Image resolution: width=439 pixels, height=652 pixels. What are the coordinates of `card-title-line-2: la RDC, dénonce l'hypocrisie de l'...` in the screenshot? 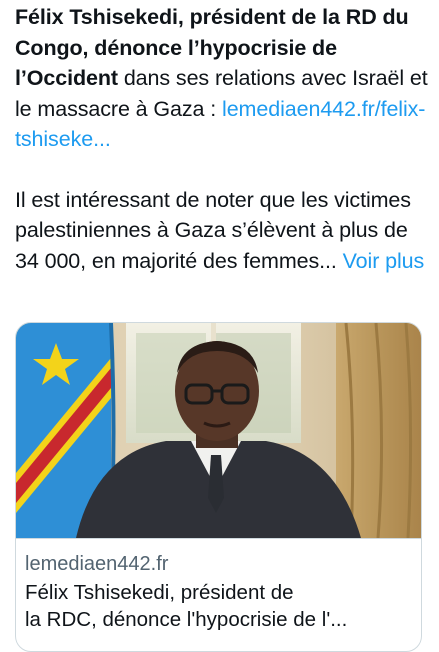 It's located at (186, 619).